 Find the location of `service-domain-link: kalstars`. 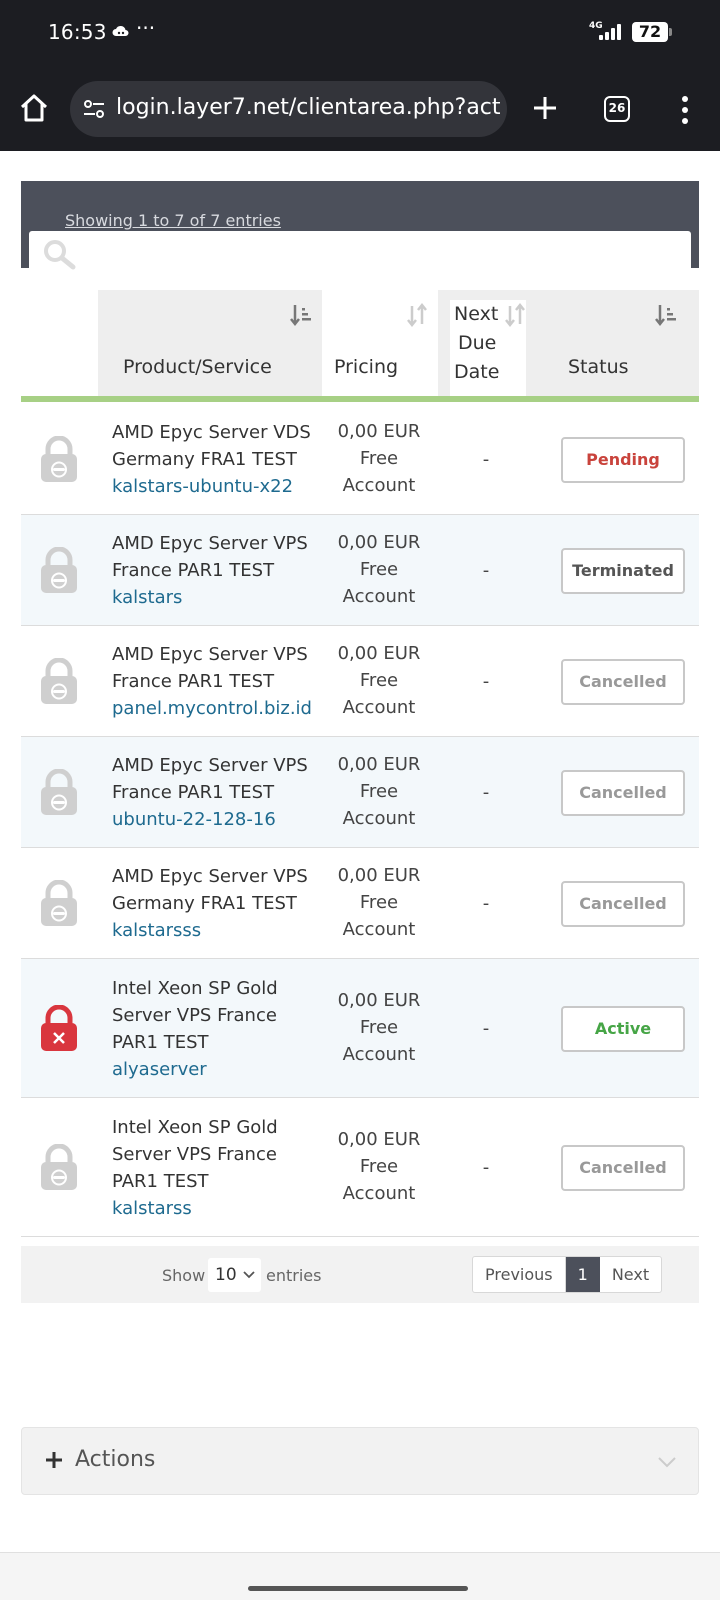

service-domain-link: kalstars is located at coordinates (219, 597).